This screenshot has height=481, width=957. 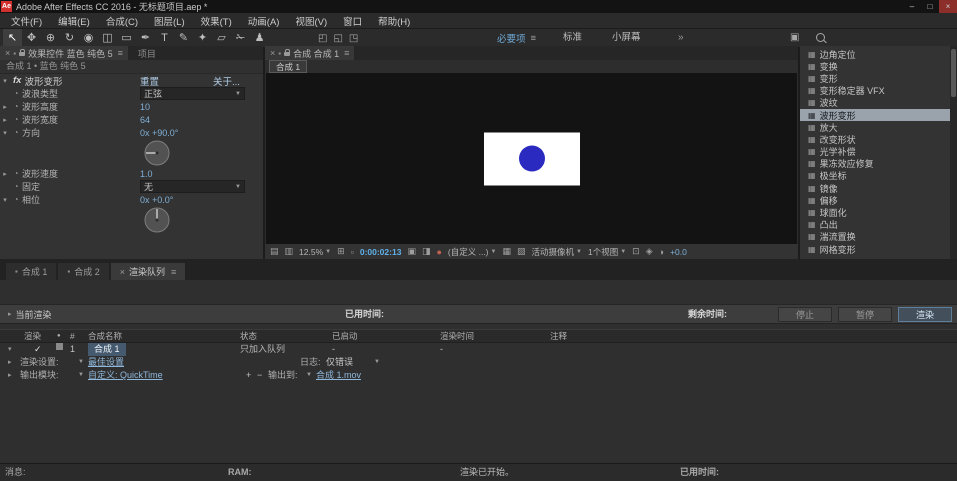 I want to click on add-output-icon: +, so click(x=248, y=375).